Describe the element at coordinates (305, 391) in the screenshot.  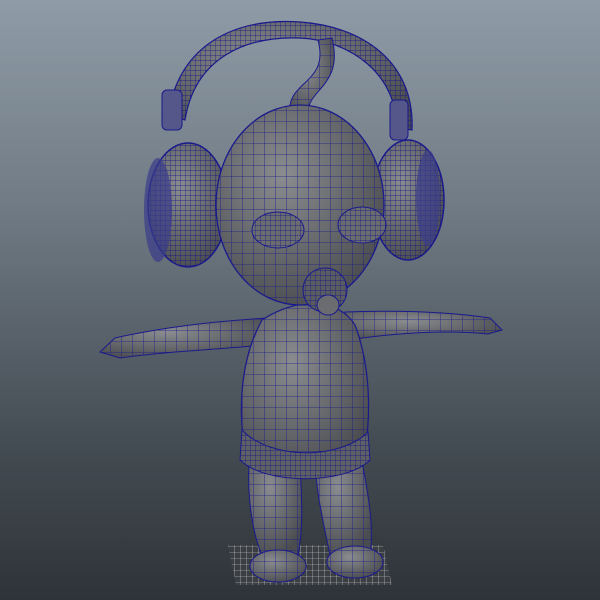
I see `character-torso` at that location.